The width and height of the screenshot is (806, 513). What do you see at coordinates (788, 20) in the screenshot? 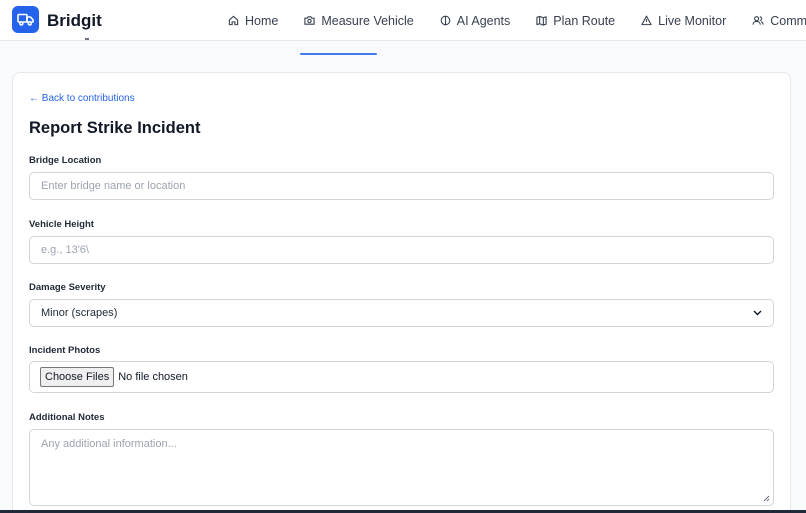
I see `nav-community-label: Community` at bounding box center [788, 20].